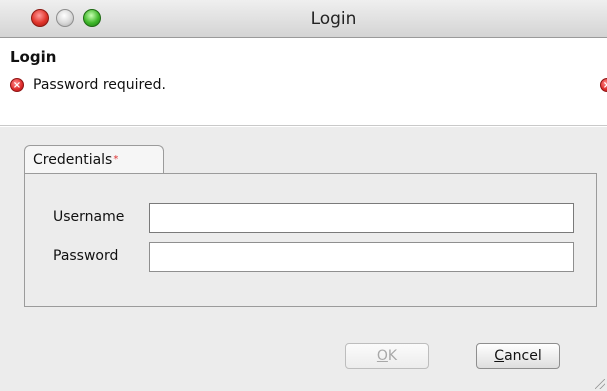  Describe the element at coordinates (333, 19) in the screenshot. I see `window-title: Login` at that location.